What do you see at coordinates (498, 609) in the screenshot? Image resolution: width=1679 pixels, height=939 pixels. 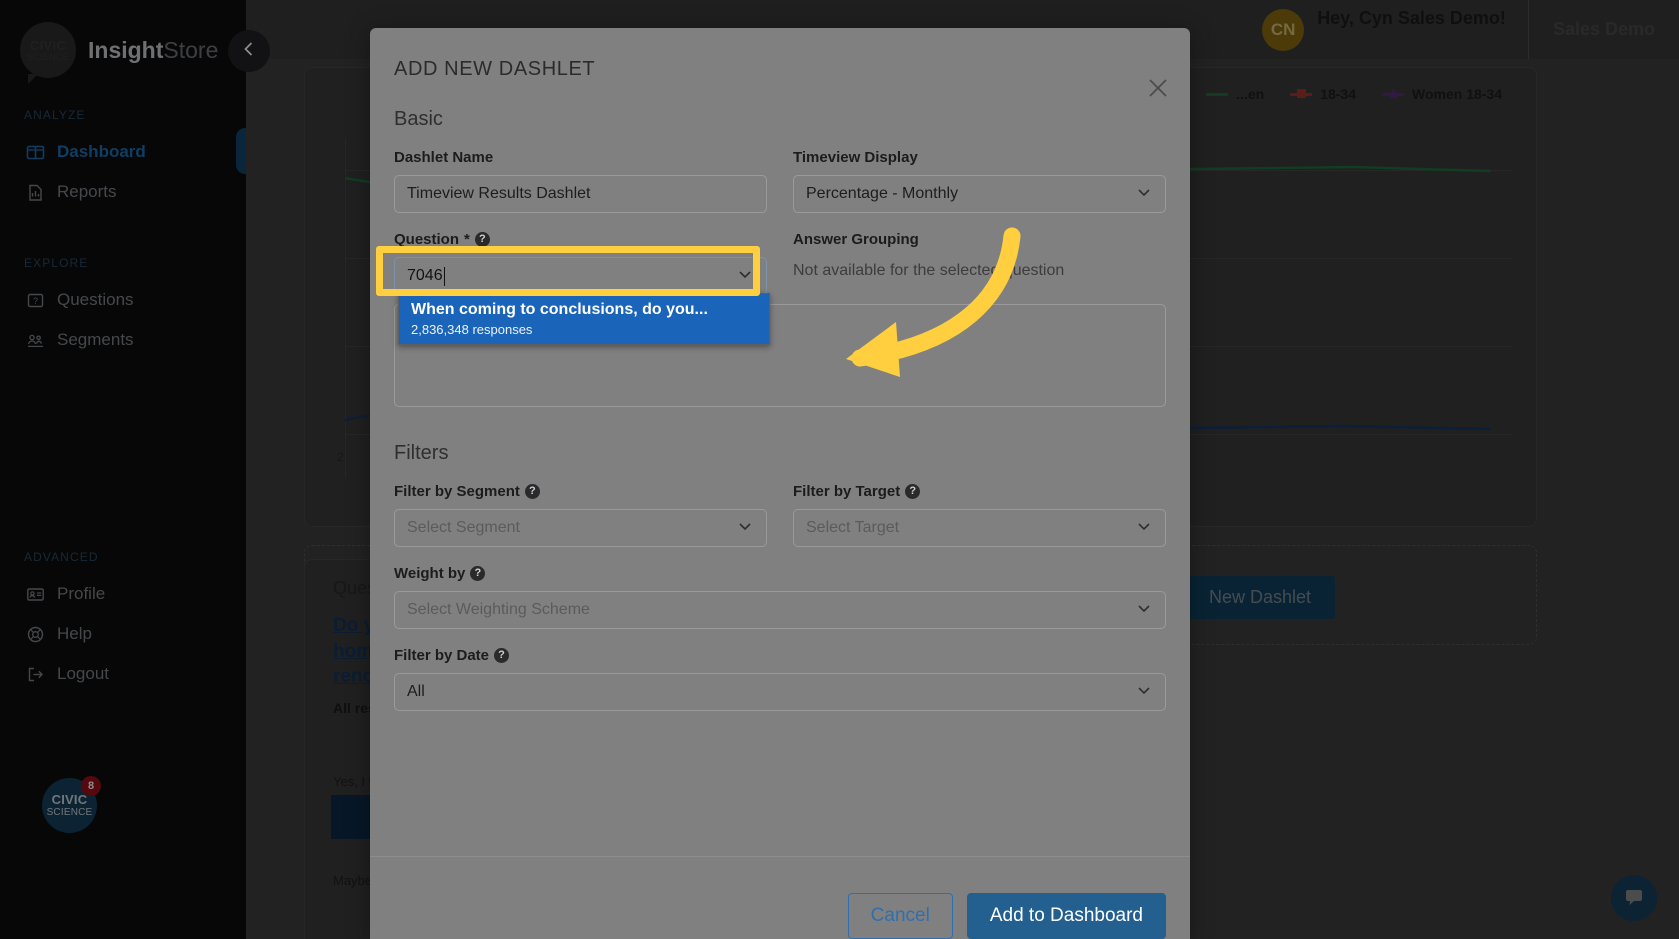 I see `weight-by-value: Select Weighting Scheme` at bounding box center [498, 609].